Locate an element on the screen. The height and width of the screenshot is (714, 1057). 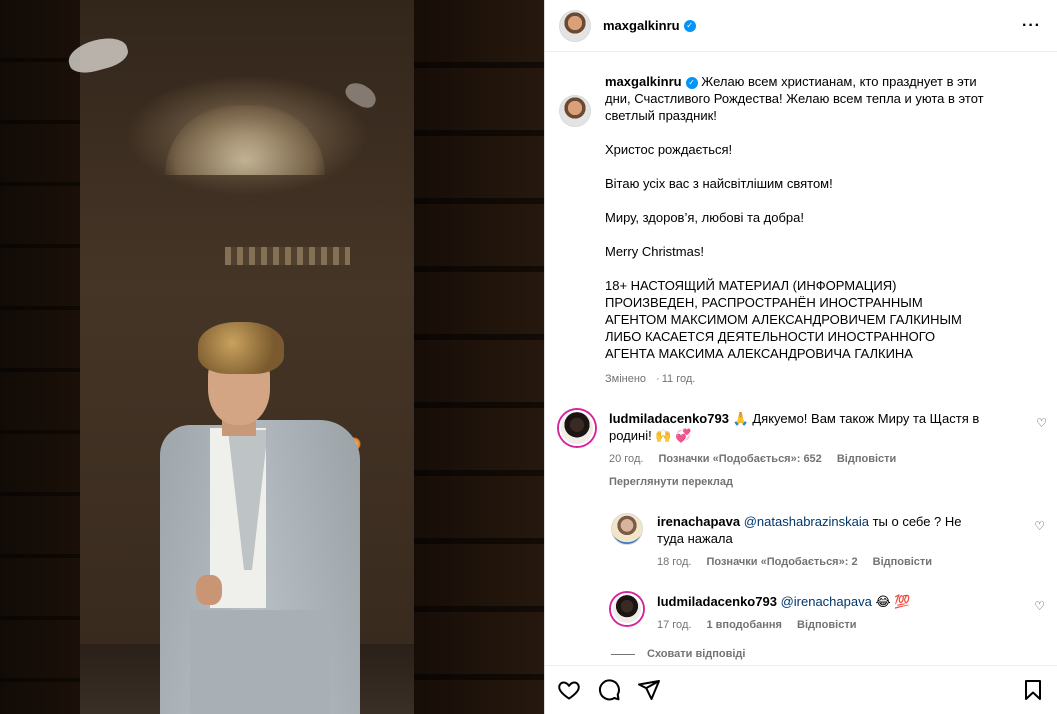
post-actions-bar is located at coordinates (801, 689).